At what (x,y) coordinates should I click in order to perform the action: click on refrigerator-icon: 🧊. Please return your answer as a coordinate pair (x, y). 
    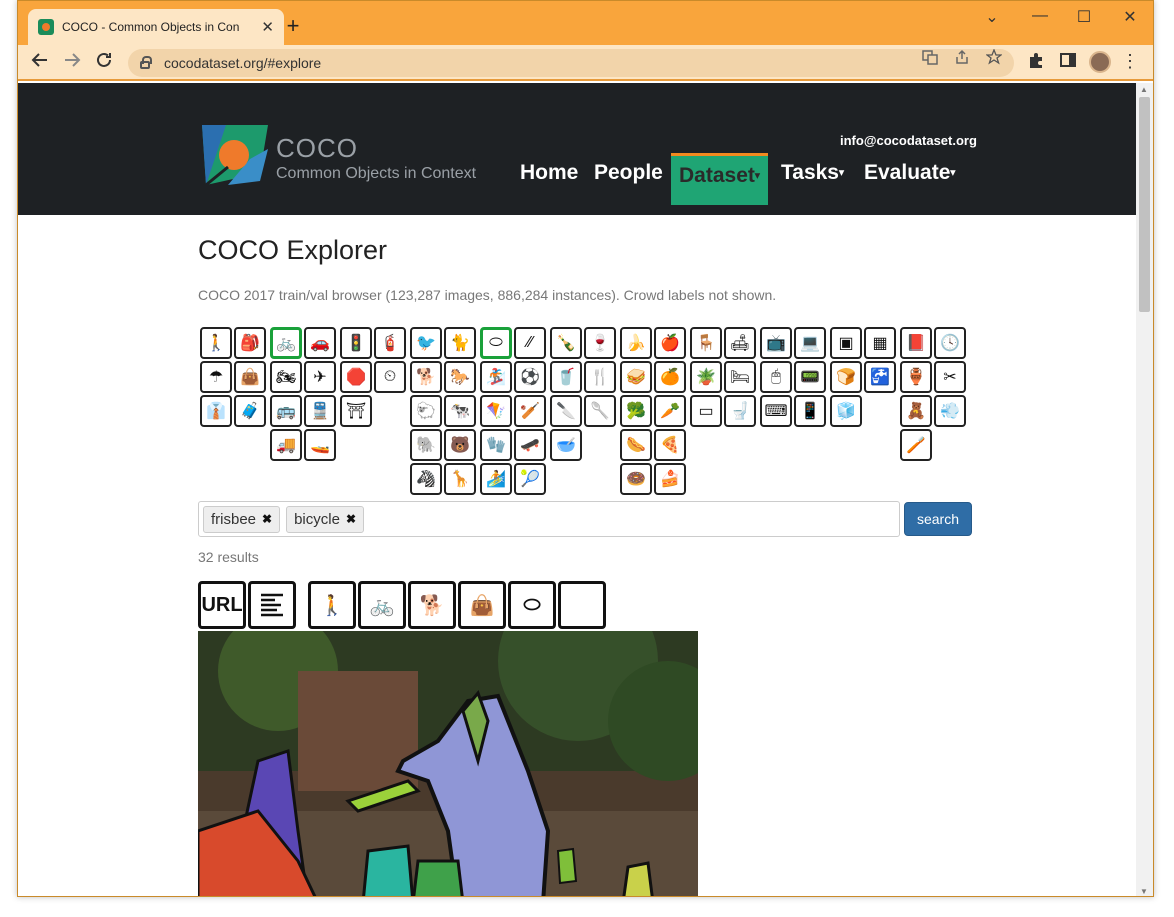
    Looking at the image, I should click on (846, 411).